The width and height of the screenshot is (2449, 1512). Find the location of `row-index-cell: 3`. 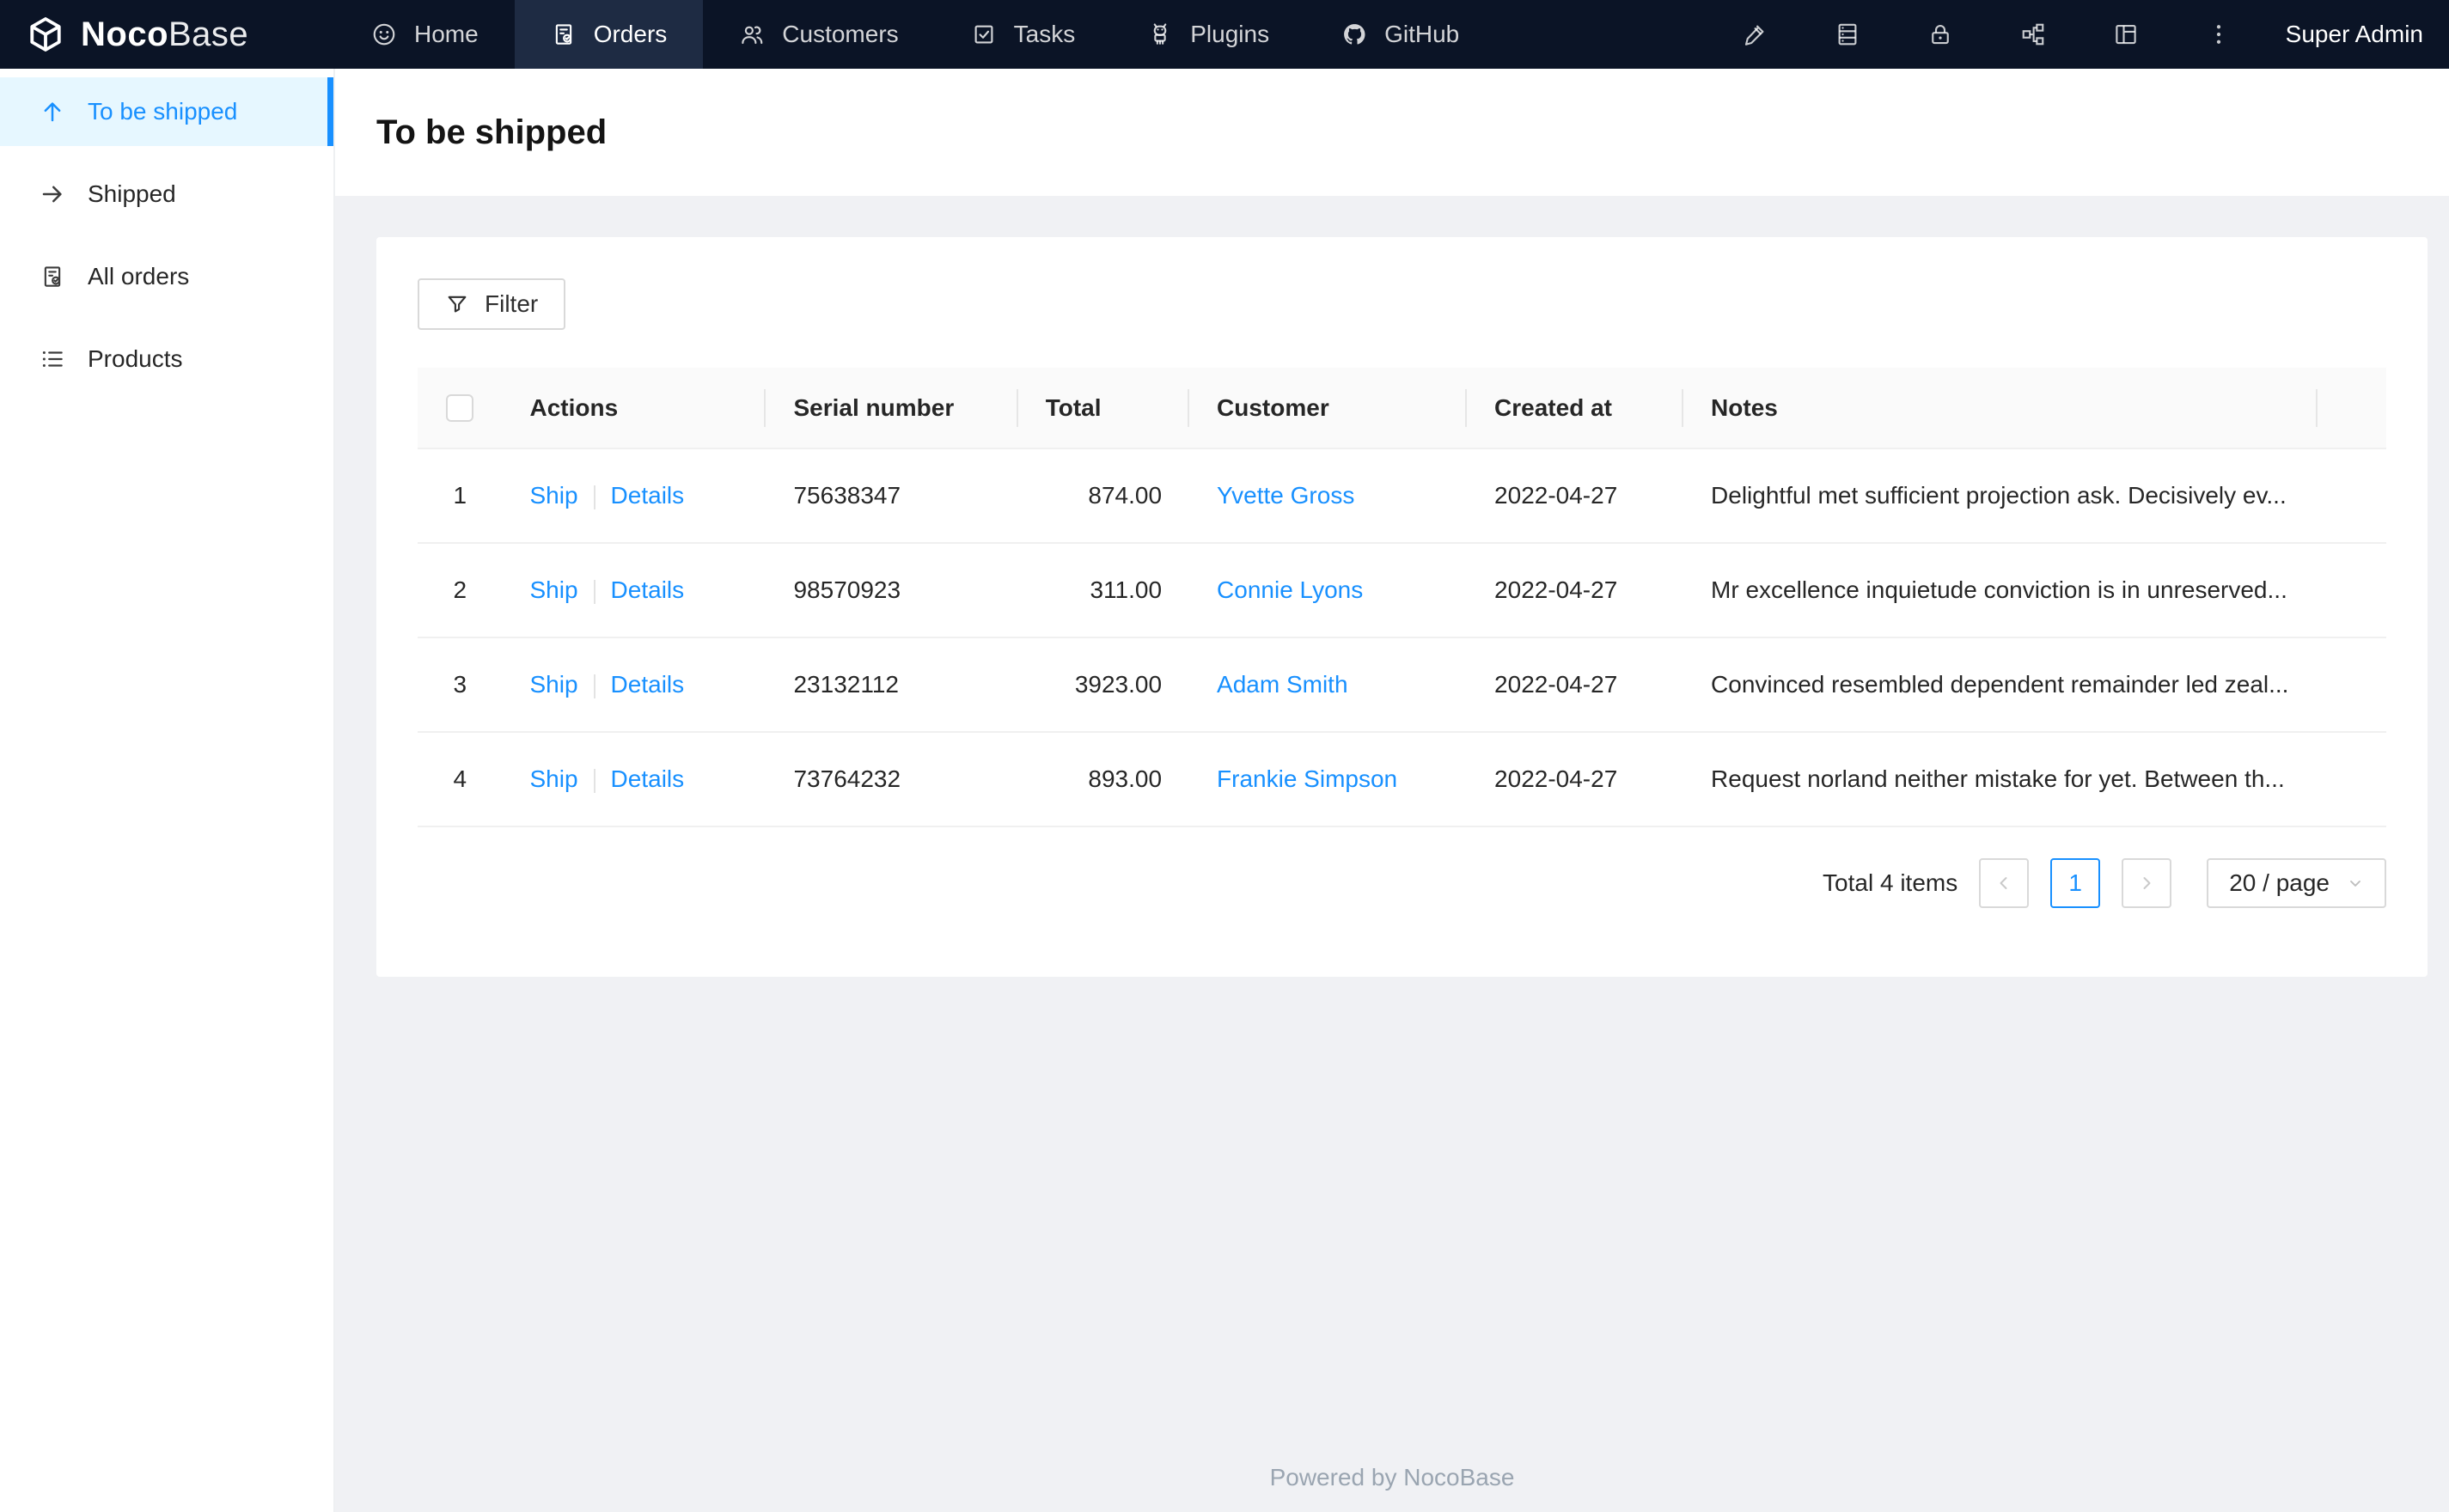

row-index-cell: 3 is located at coordinates (460, 685).